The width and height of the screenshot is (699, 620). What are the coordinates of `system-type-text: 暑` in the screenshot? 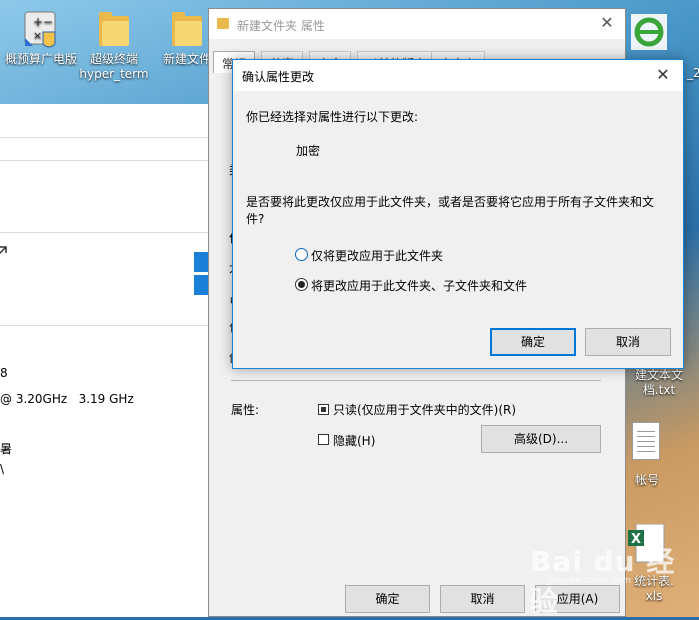 It's located at (6, 449).